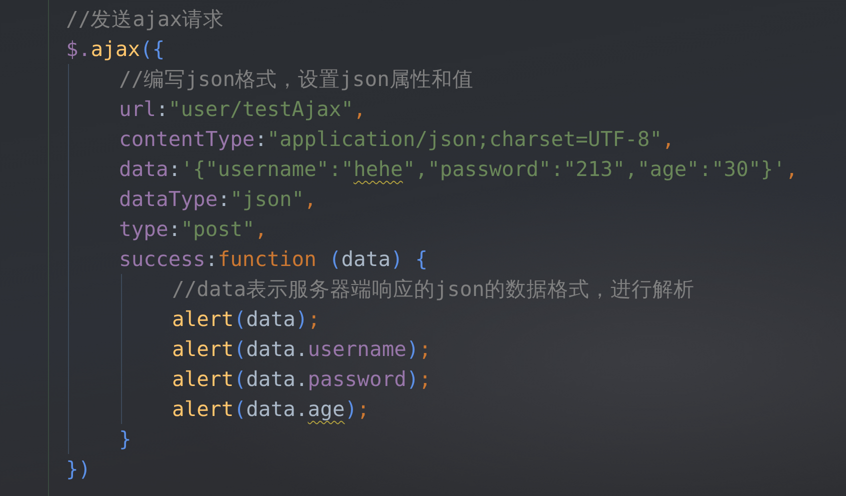 Image resolution: width=846 pixels, height=496 pixels. Describe the element at coordinates (464, 139) in the screenshot. I see `string-literal: "application/json;charset=UTF-8"` at that location.